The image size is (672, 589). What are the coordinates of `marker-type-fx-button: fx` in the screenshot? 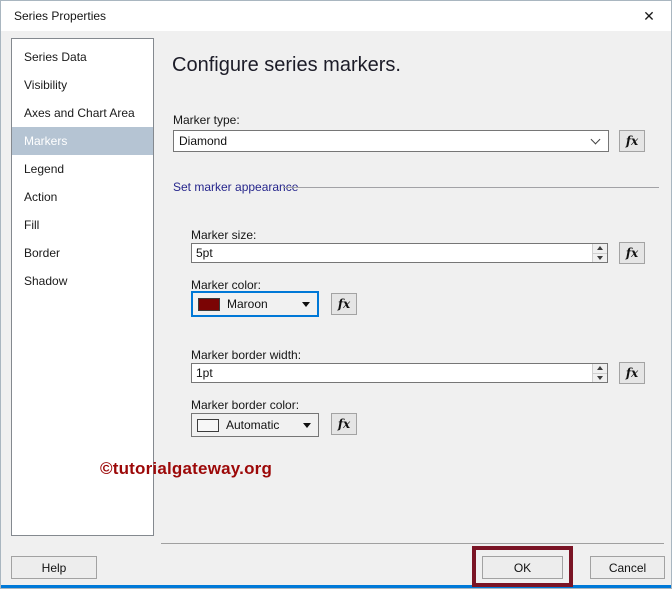 It's located at (632, 141).